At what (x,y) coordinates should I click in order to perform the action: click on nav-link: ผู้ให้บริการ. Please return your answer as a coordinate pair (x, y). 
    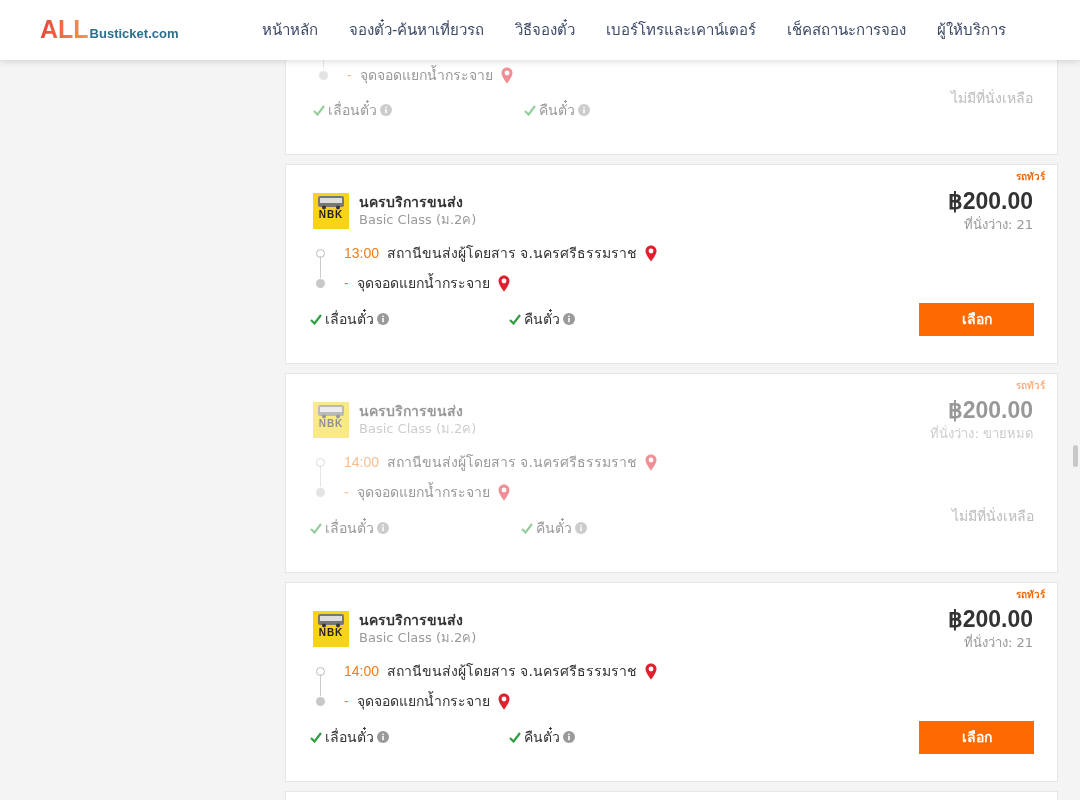
    Looking at the image, I should click on (972, 30).